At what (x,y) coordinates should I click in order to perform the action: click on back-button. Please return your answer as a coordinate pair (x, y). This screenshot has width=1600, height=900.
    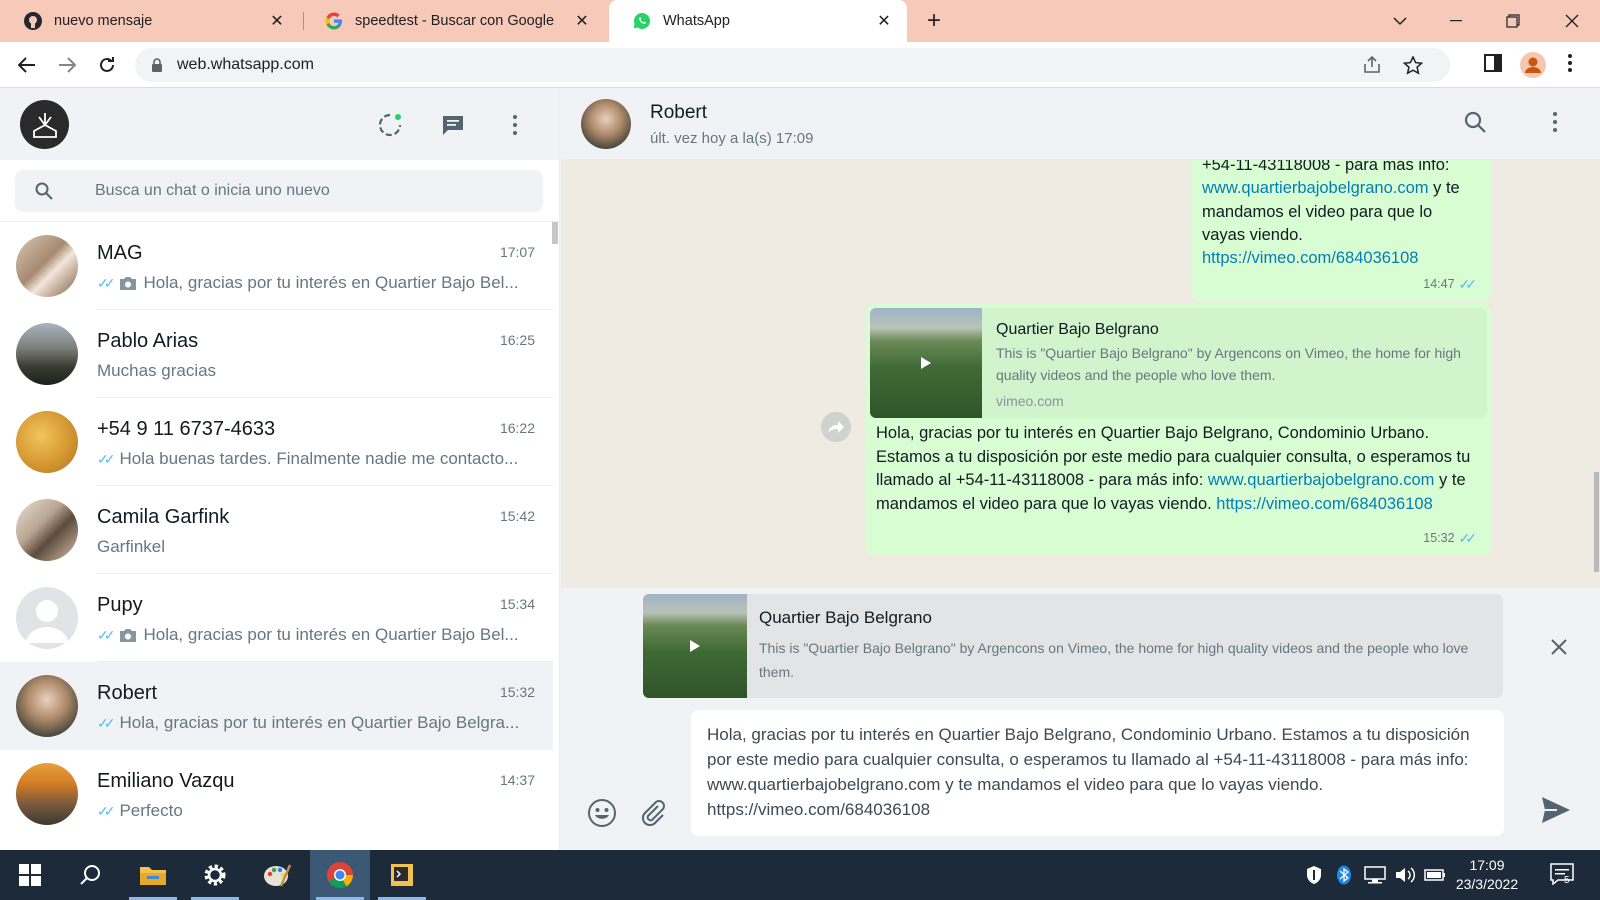
    Looking at the image, I should click on (27, 65).